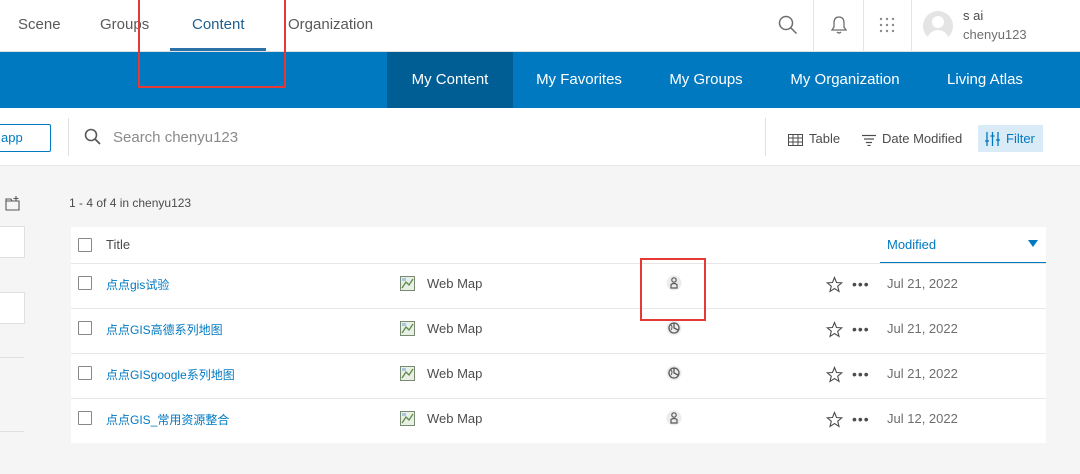  Describe the element at coordinates (825, 138) in the screenshot. I see `view-table-label: Table` at that location.